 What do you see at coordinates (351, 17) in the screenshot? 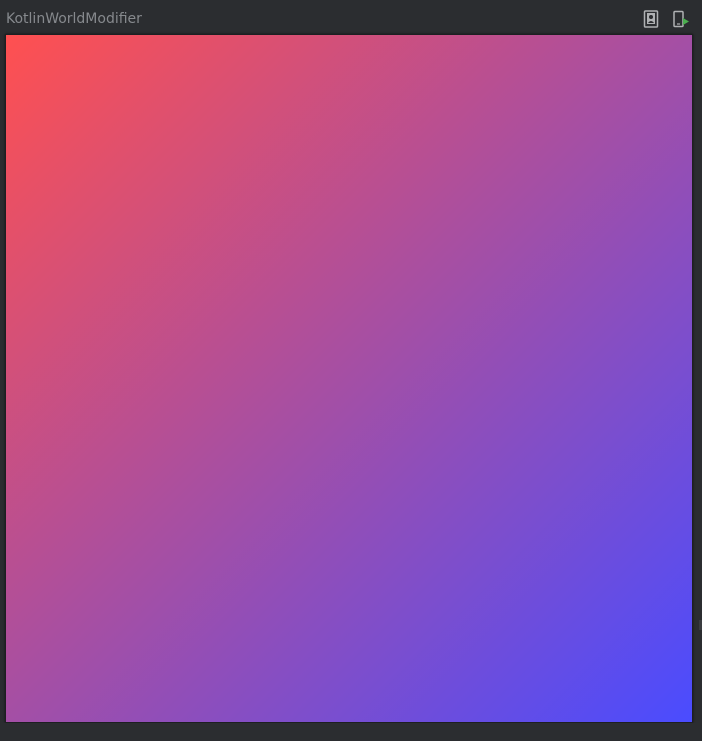
I see `preview-header: KotlinWorldModifier` at bounding box center [351, 17].